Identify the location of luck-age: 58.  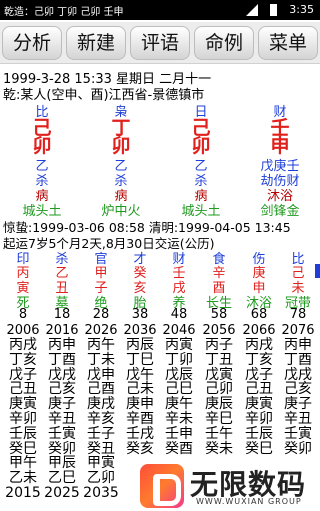
(219, 314).